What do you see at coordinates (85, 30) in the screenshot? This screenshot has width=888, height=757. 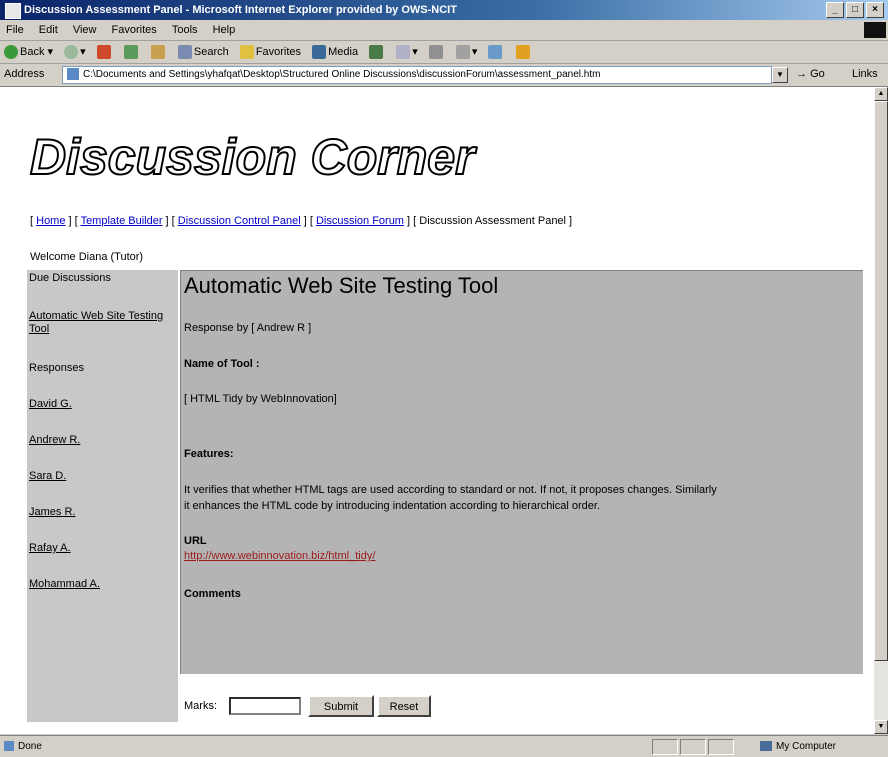 I see `menu-view: View` at bounding box center [85, 30].